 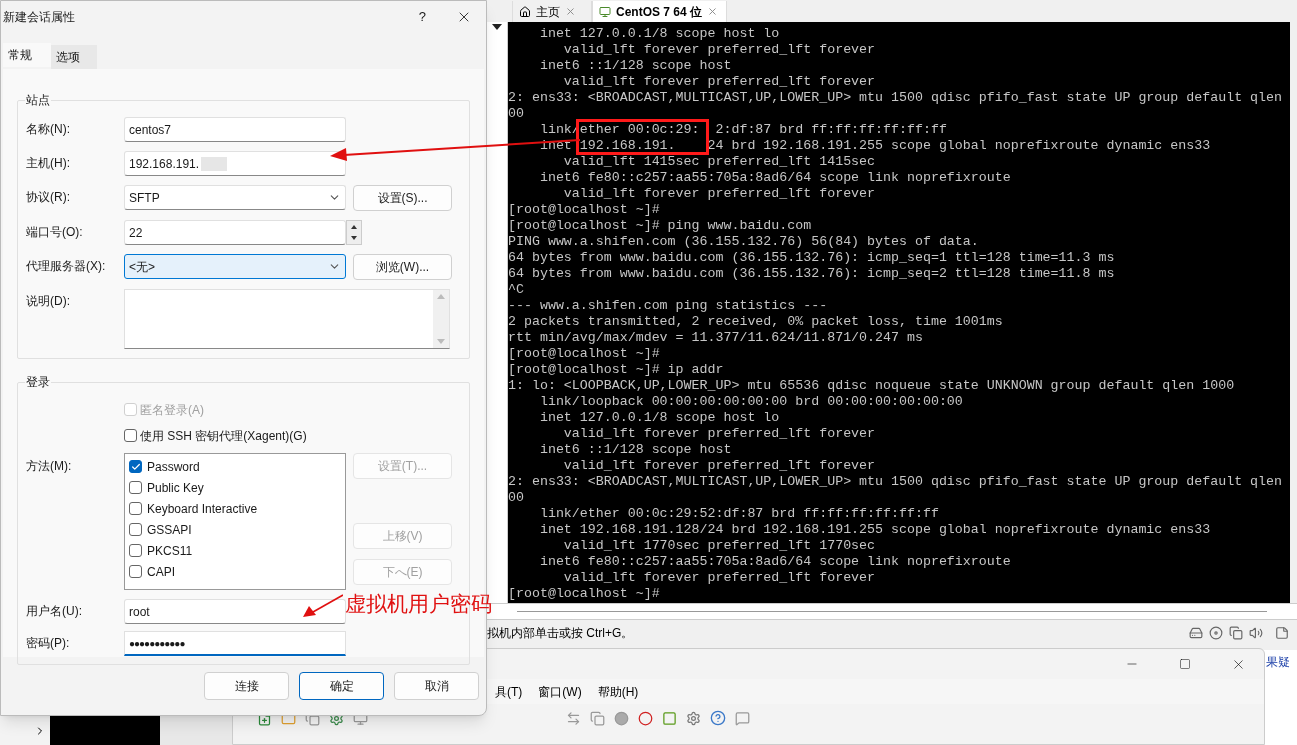 What do you see at coordinates (1256, 633) in the screenshot?
I see `speaker-icon` at bounding box center [1256, 633].